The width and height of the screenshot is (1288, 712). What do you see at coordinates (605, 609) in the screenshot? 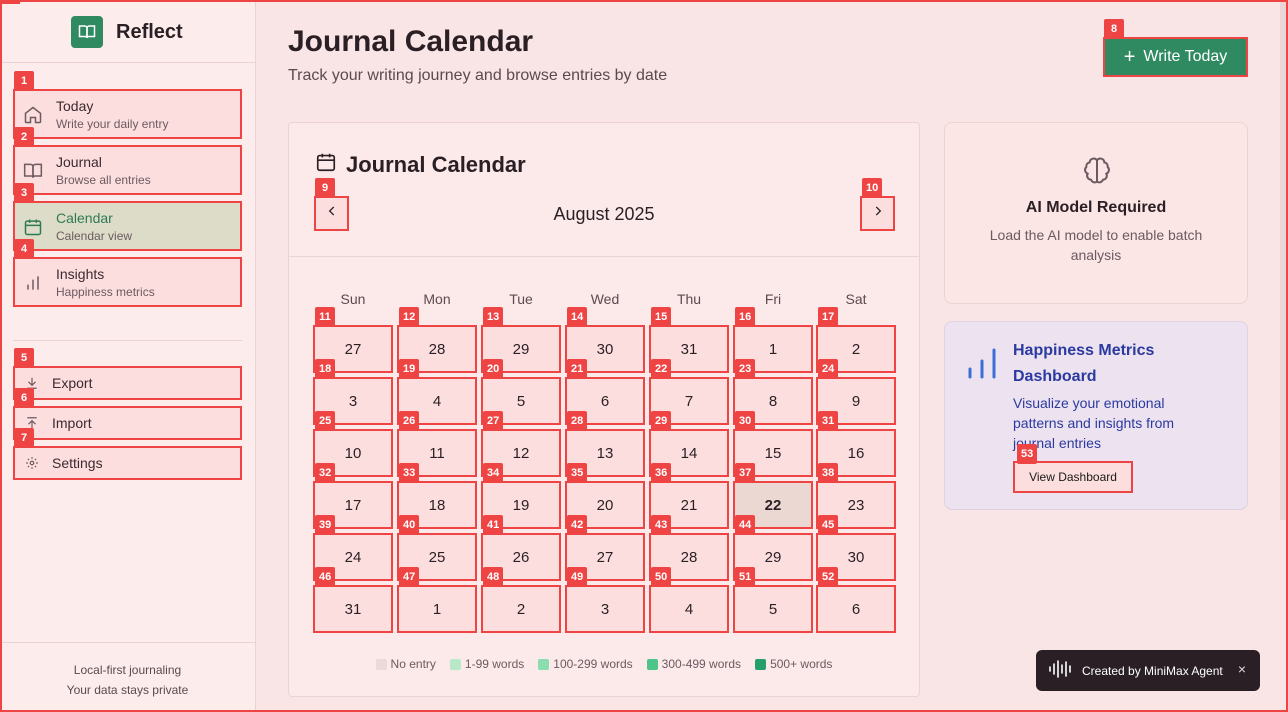
I see `calendar-day: 3` at bounding box center [605, 609].